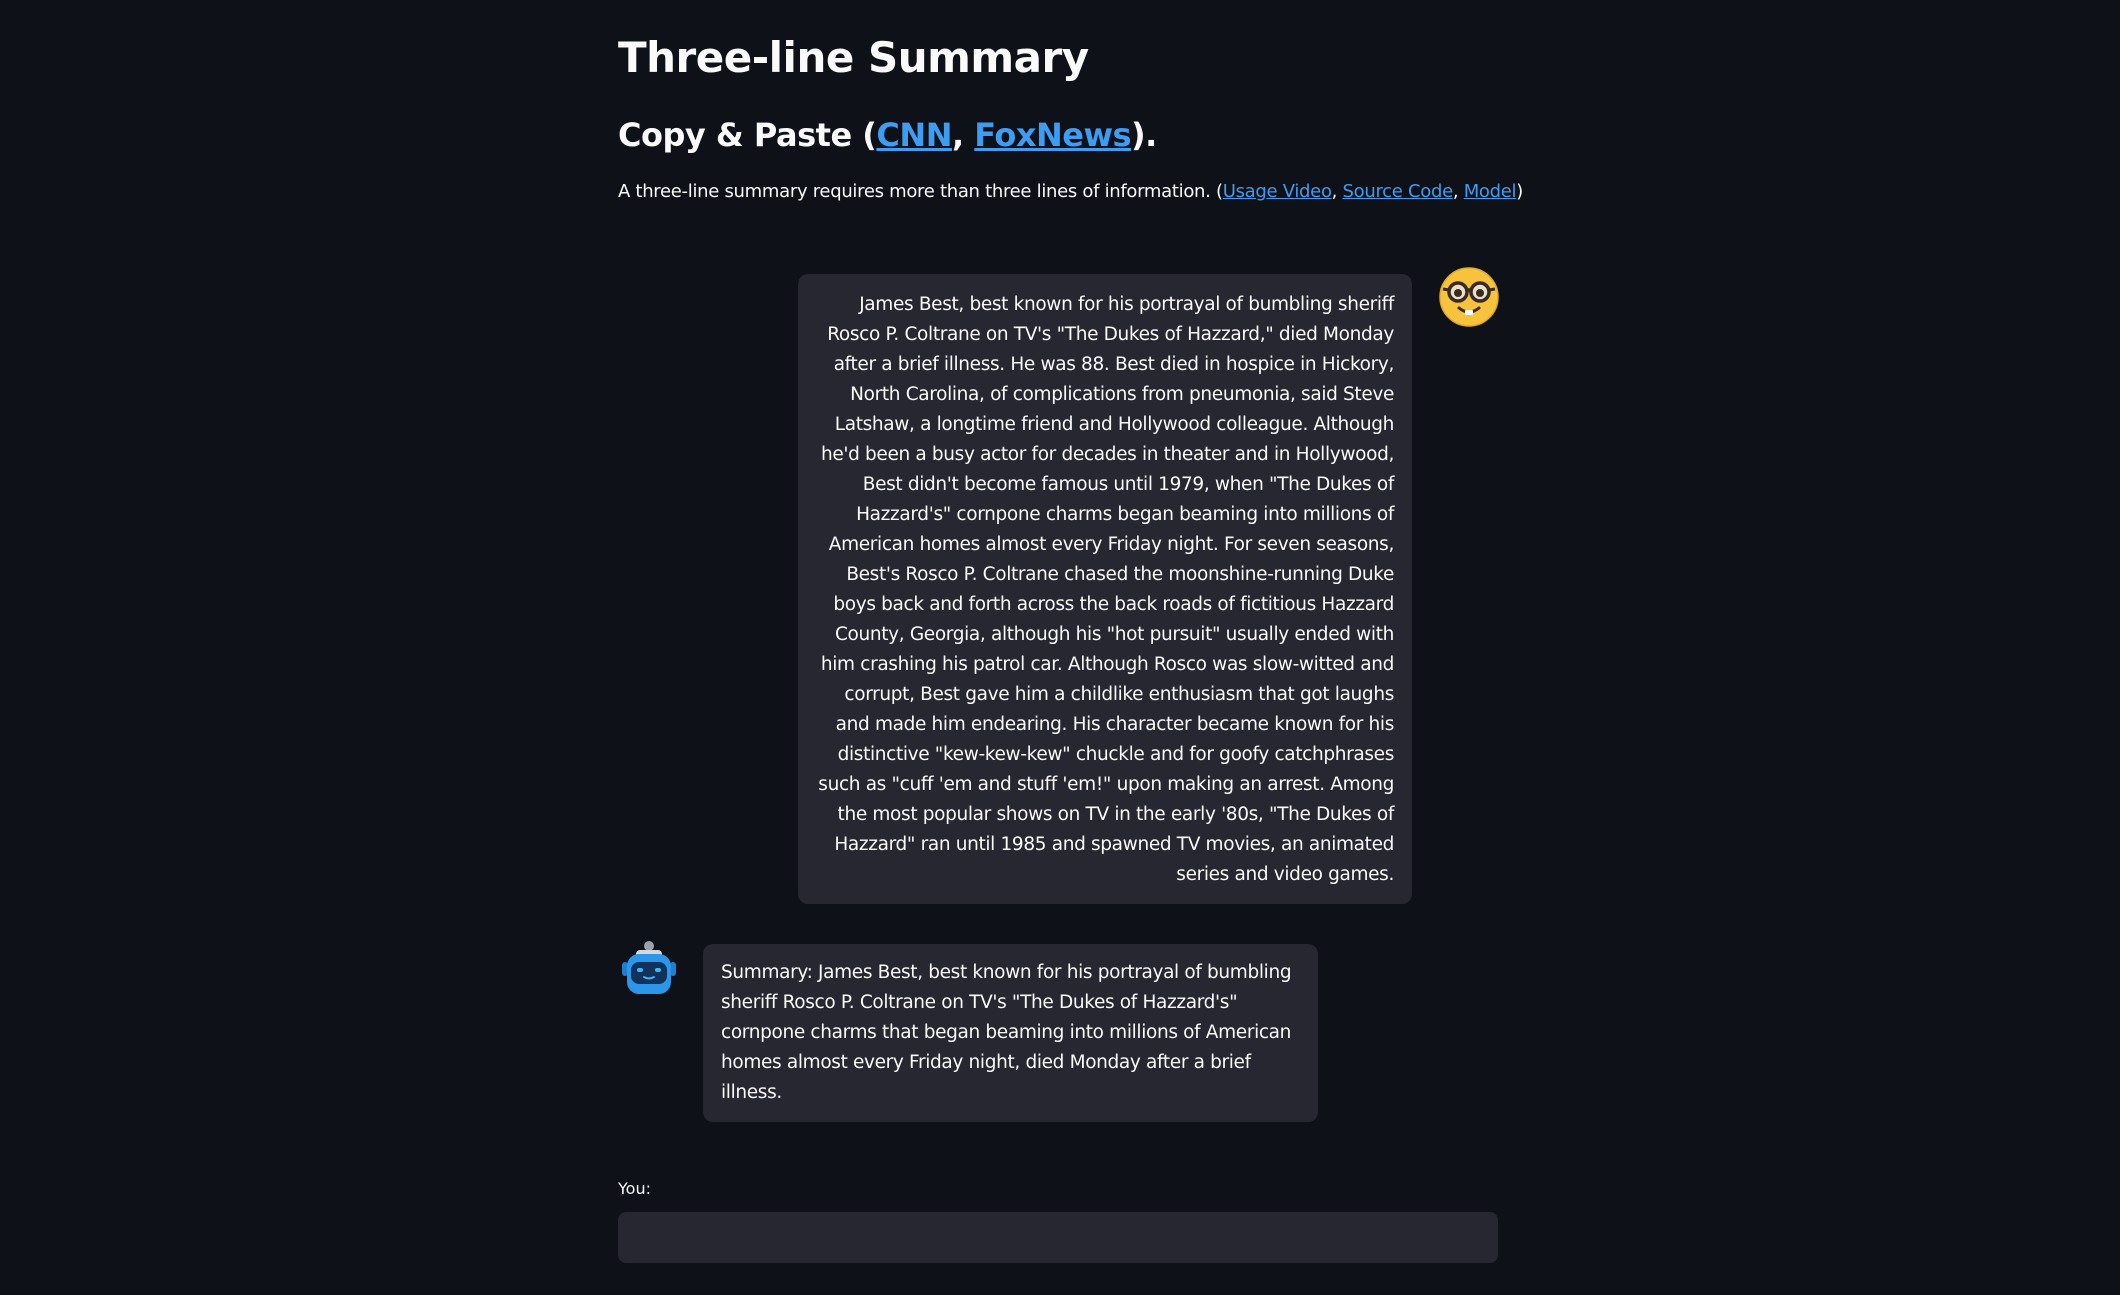 Image resolution: width=2120 pixels, height=1295 pixels. I want to click on nerd-face-icon, so click(1469, 297).